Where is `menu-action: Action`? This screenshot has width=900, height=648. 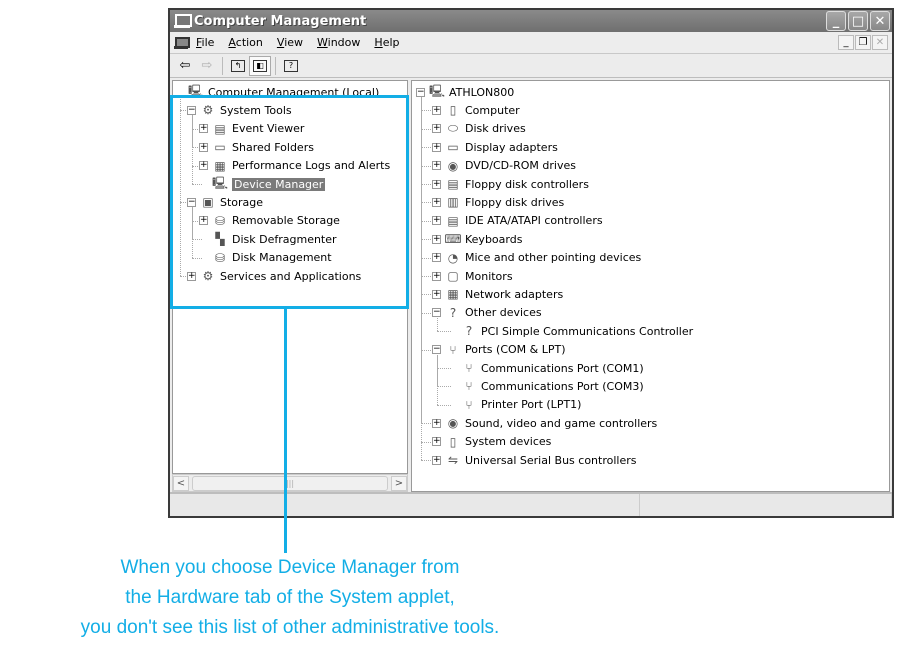
menu-action: Action is located at coordinates (245, 42).